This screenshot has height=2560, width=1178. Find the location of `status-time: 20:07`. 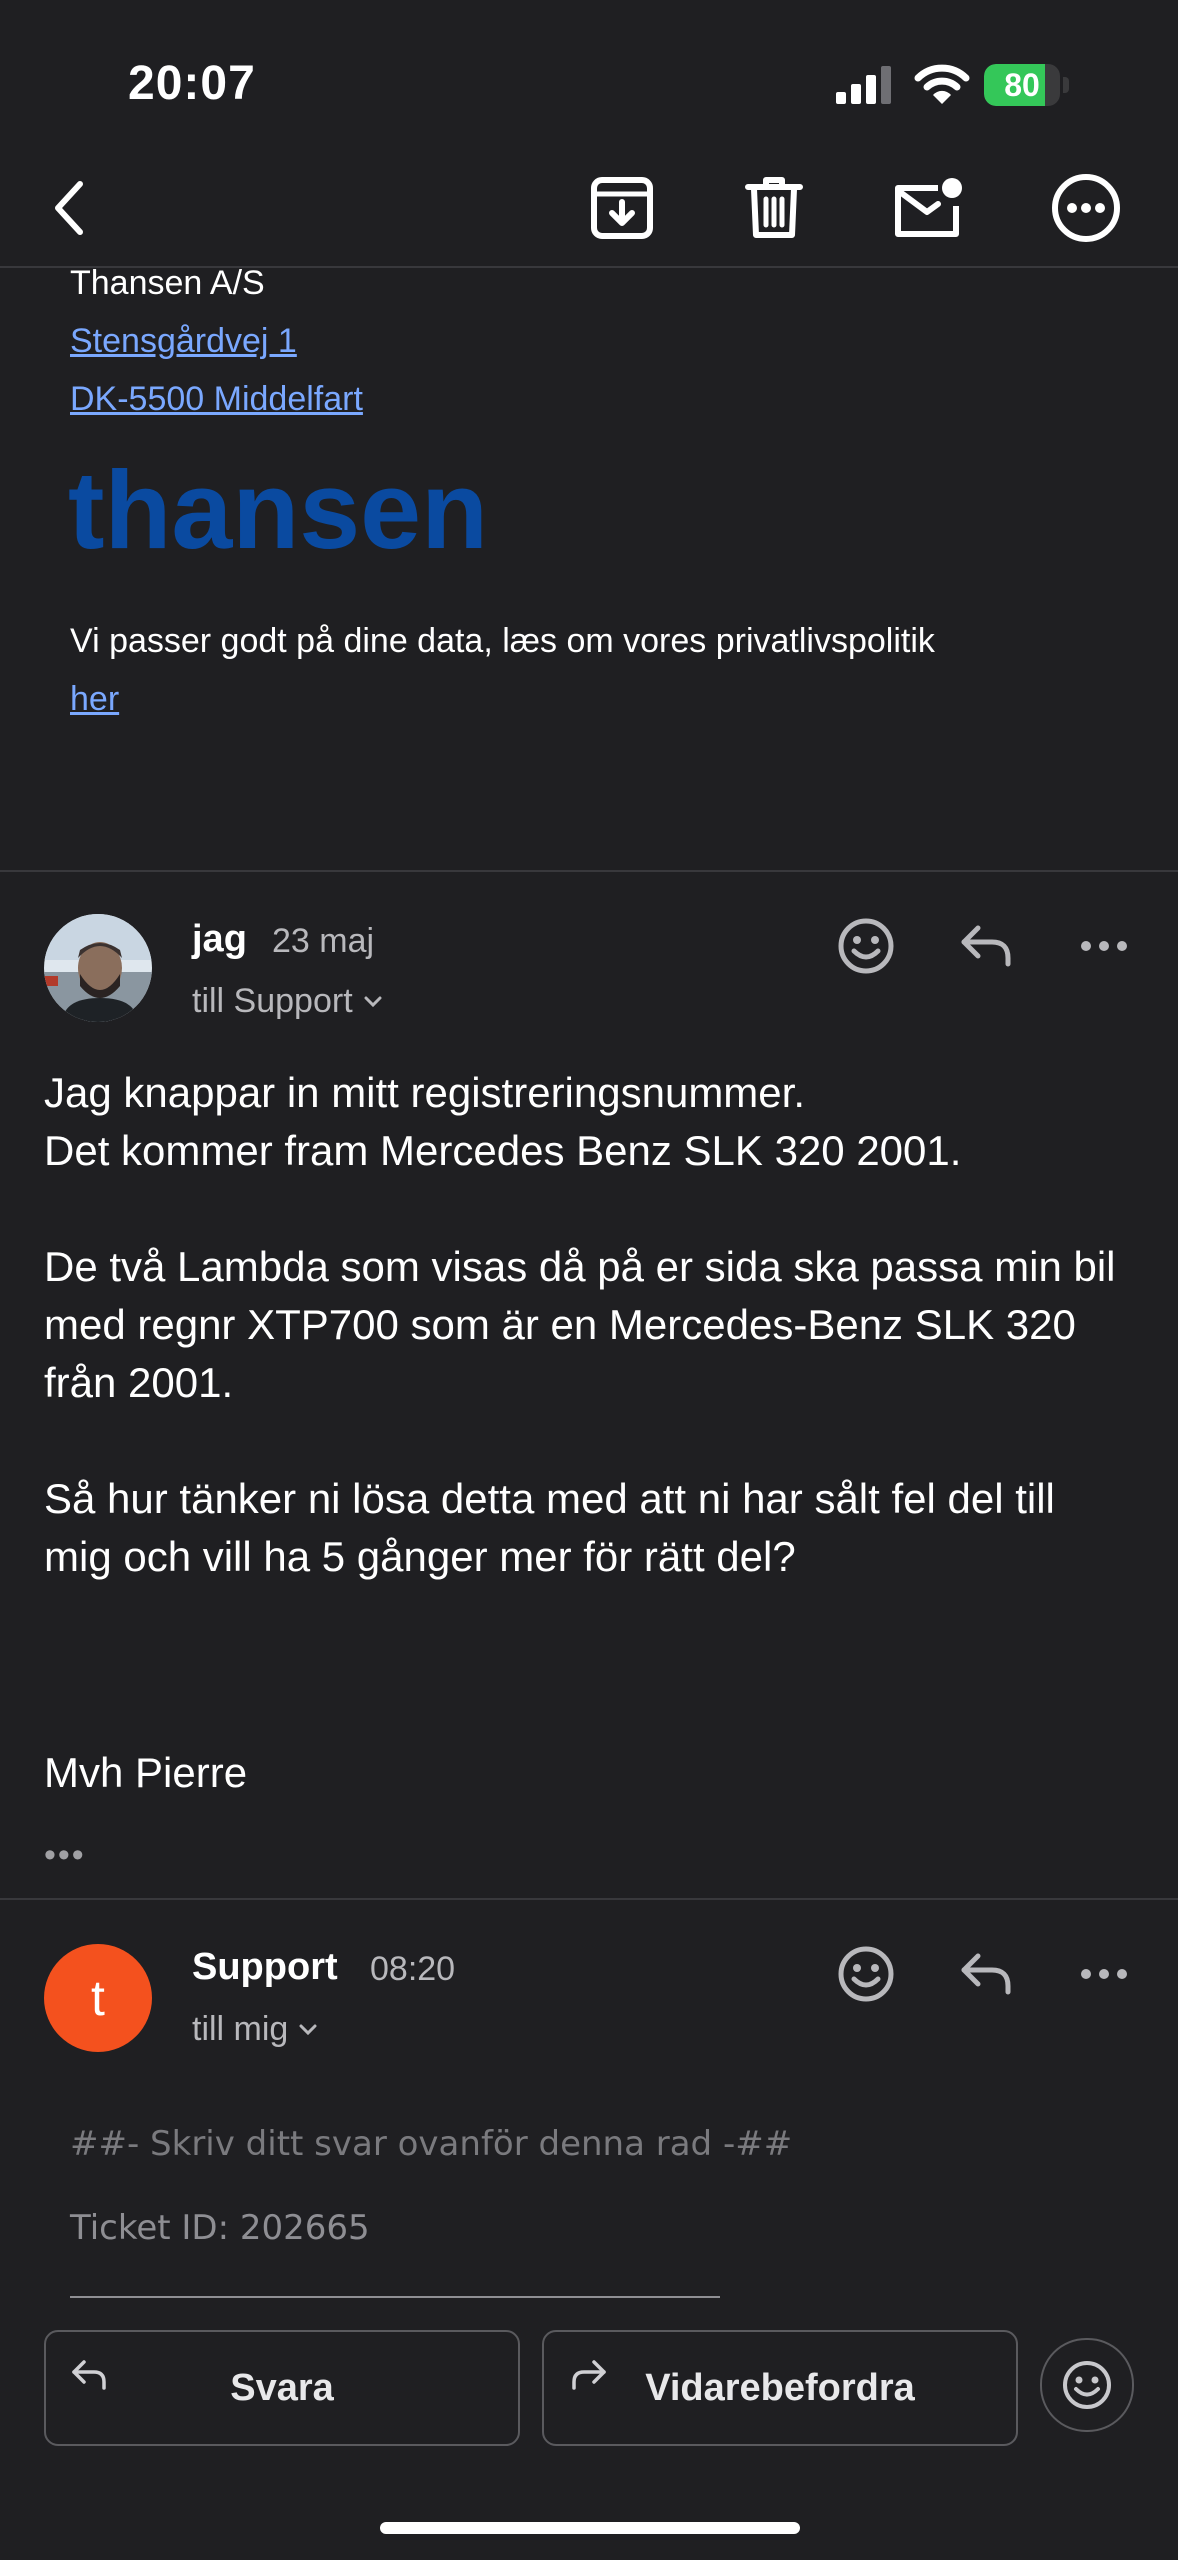

status-time: 20:07 is located at coordinates (192, 83).